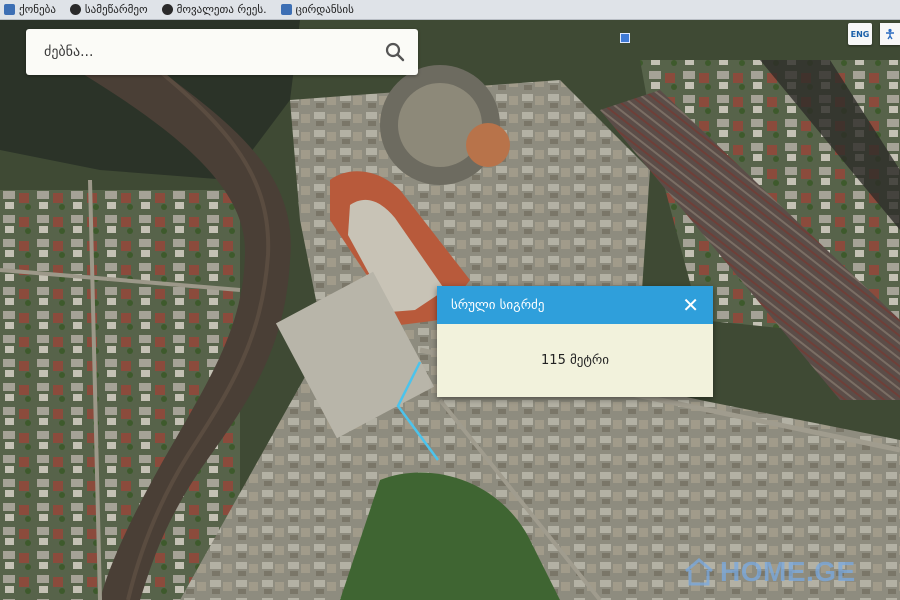 The height and width of the screenshot is (600, 900). Describe the element at coordinates (317, 9) in the screenshot. I see `bookmark-item: ცირდანსის` at that location.